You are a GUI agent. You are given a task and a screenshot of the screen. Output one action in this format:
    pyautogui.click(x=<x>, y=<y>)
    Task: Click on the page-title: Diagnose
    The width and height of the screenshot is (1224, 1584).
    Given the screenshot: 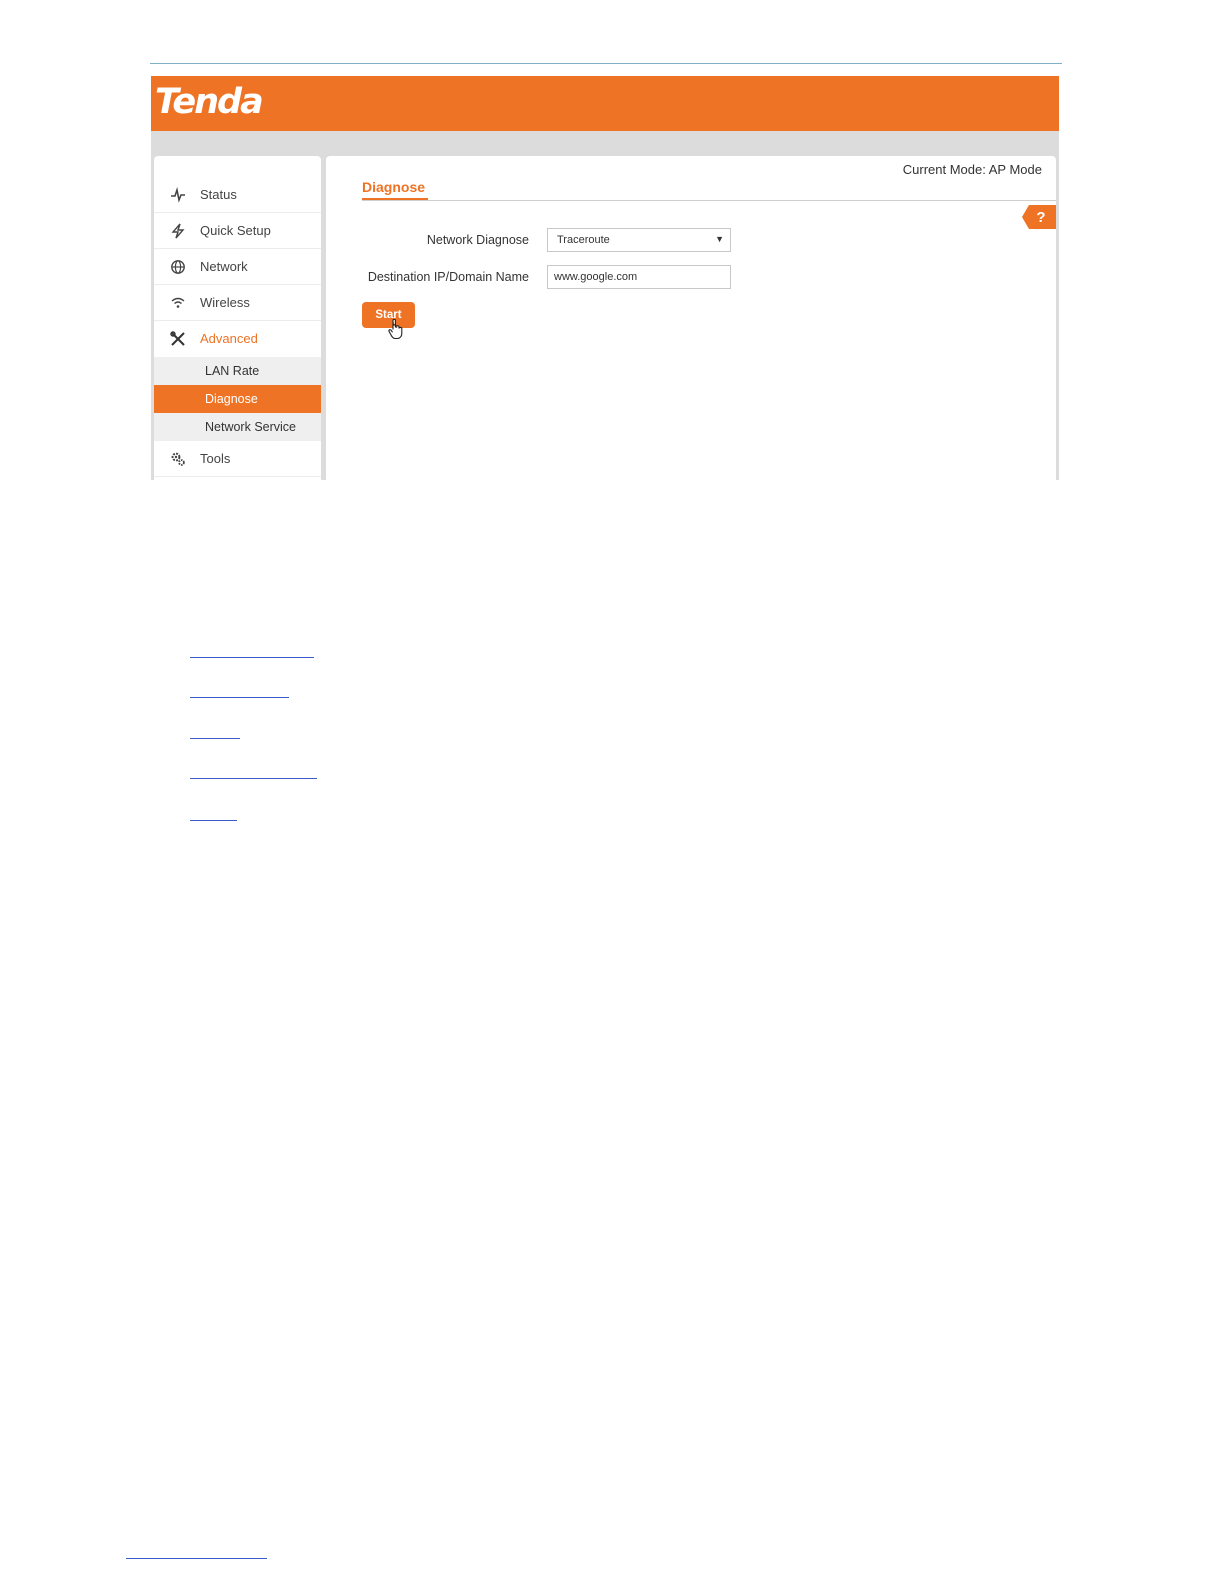 What is the action you would take?
    pyautogui.click(x=394, y=187)
    